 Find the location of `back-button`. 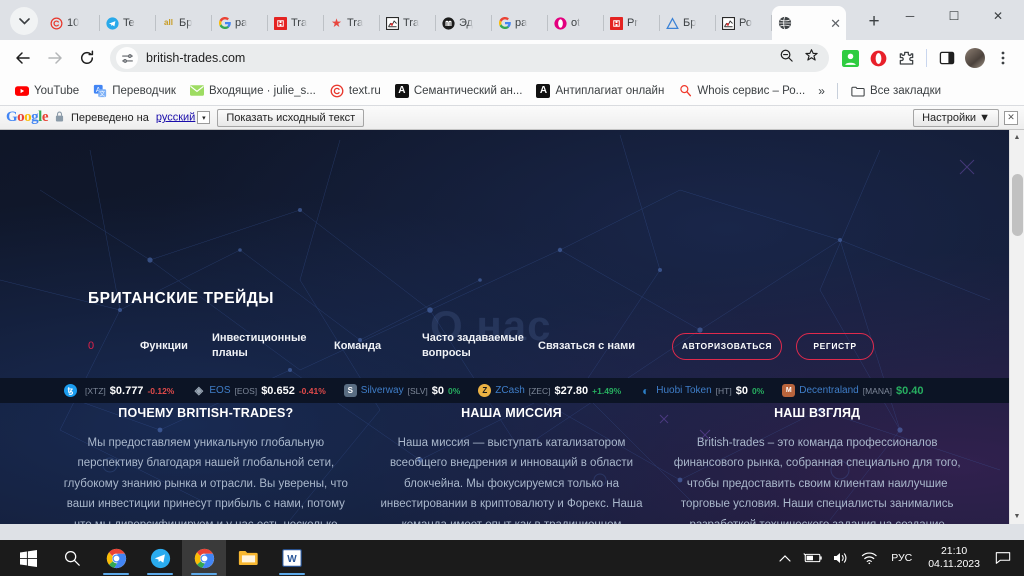

back-button is located at coordinates (23, 58).